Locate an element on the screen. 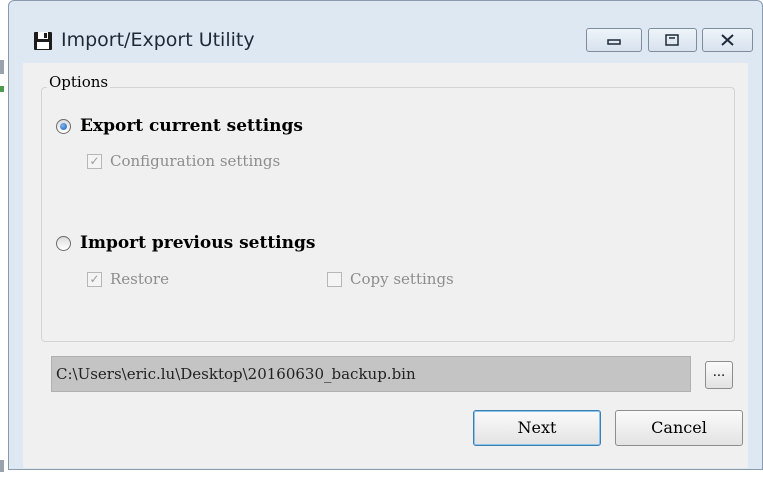  minimize-icon is located at coordinates (614, 42).